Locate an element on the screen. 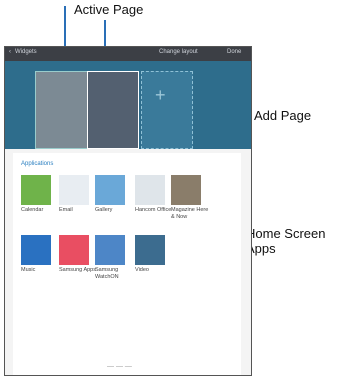  gallery-icon is located at coordinates (110, 190).